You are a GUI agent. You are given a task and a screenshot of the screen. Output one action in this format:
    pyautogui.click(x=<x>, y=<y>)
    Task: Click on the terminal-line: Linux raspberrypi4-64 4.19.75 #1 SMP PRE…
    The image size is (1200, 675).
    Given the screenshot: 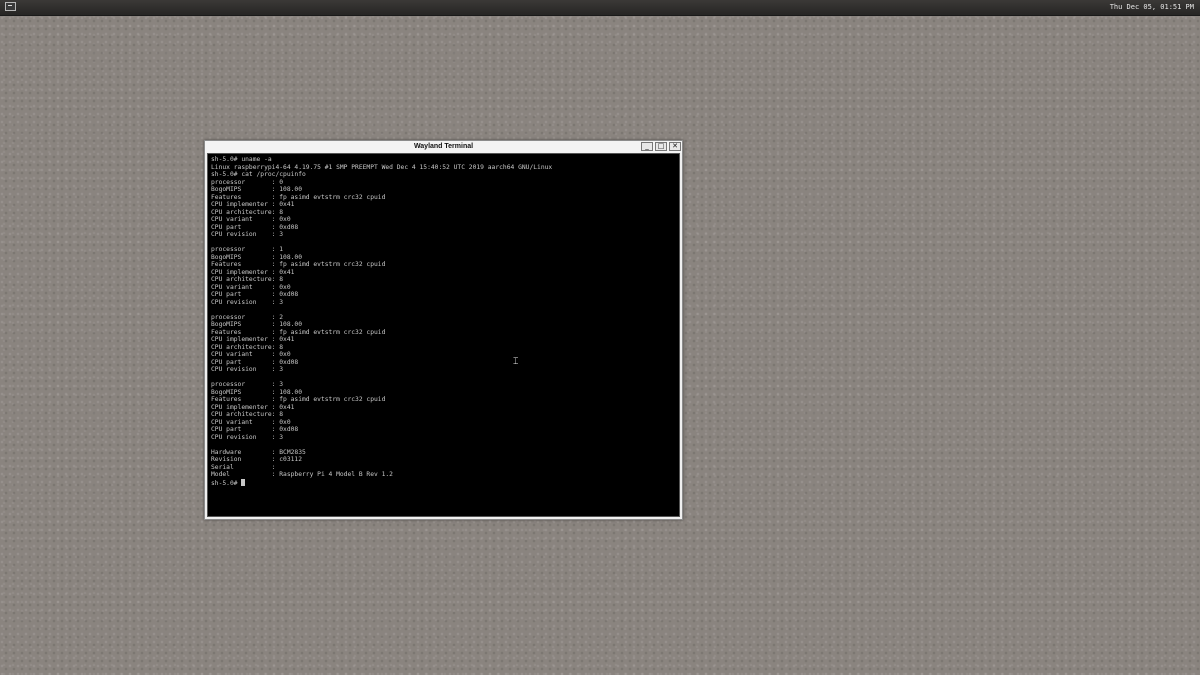 What is the action you would take?
    pyautogui.click(x=382, y=167)
    